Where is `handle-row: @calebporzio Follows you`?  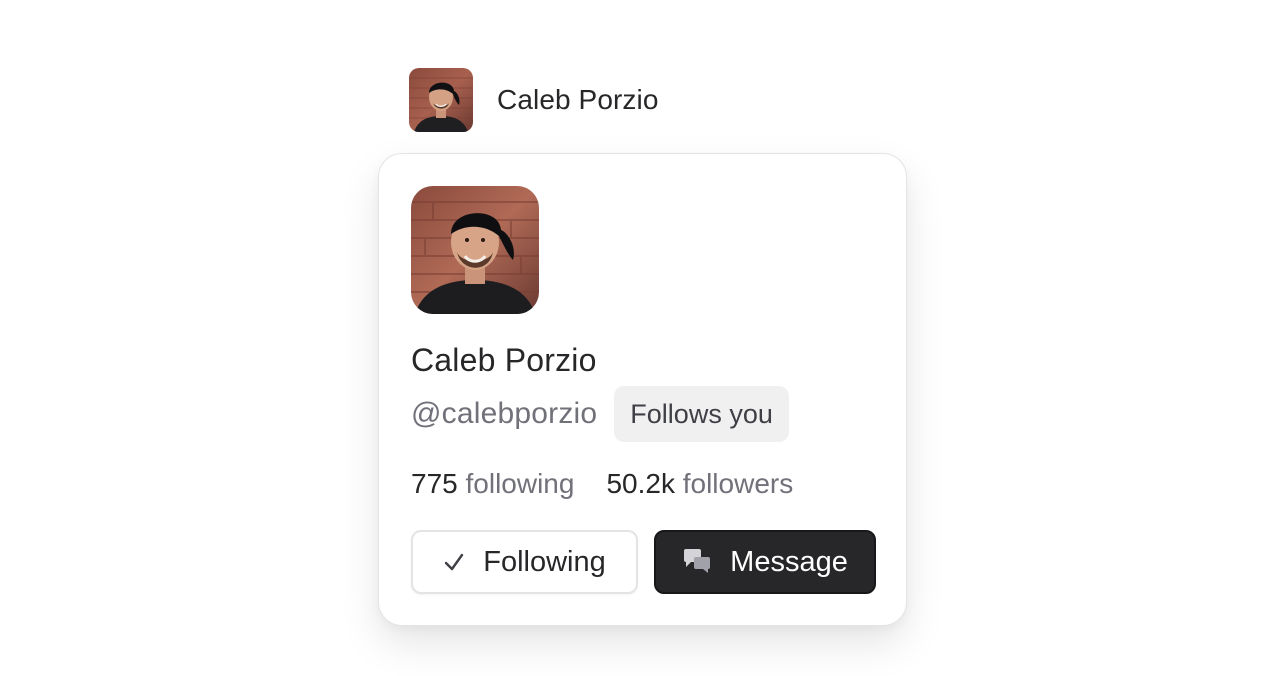 handle-row: @calebporzio Follows you is located at coordinates (600, 414).